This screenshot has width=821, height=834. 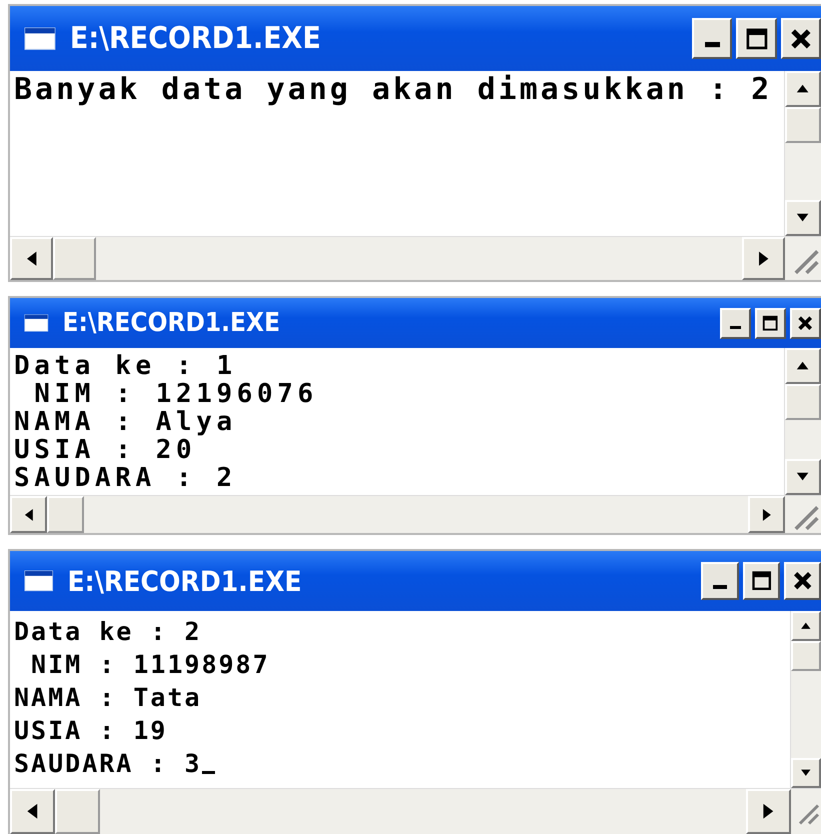 I want to click on console-text: Data ke : 2, so click(x=108, y=632).